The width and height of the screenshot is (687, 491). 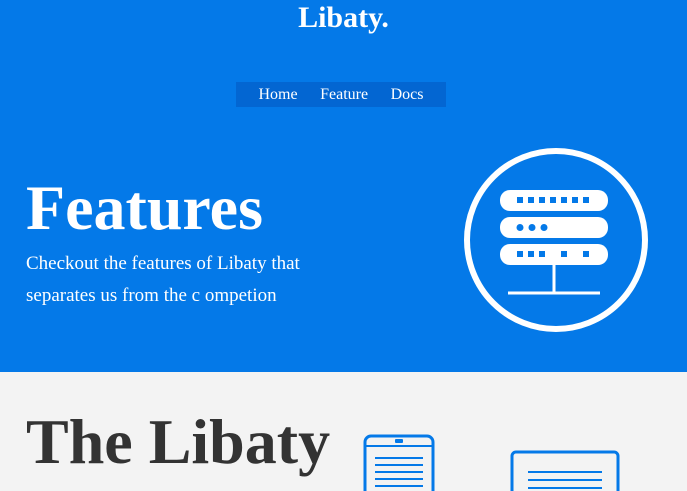 I want to click on server-rack-icon, so click(x=556, y=240).